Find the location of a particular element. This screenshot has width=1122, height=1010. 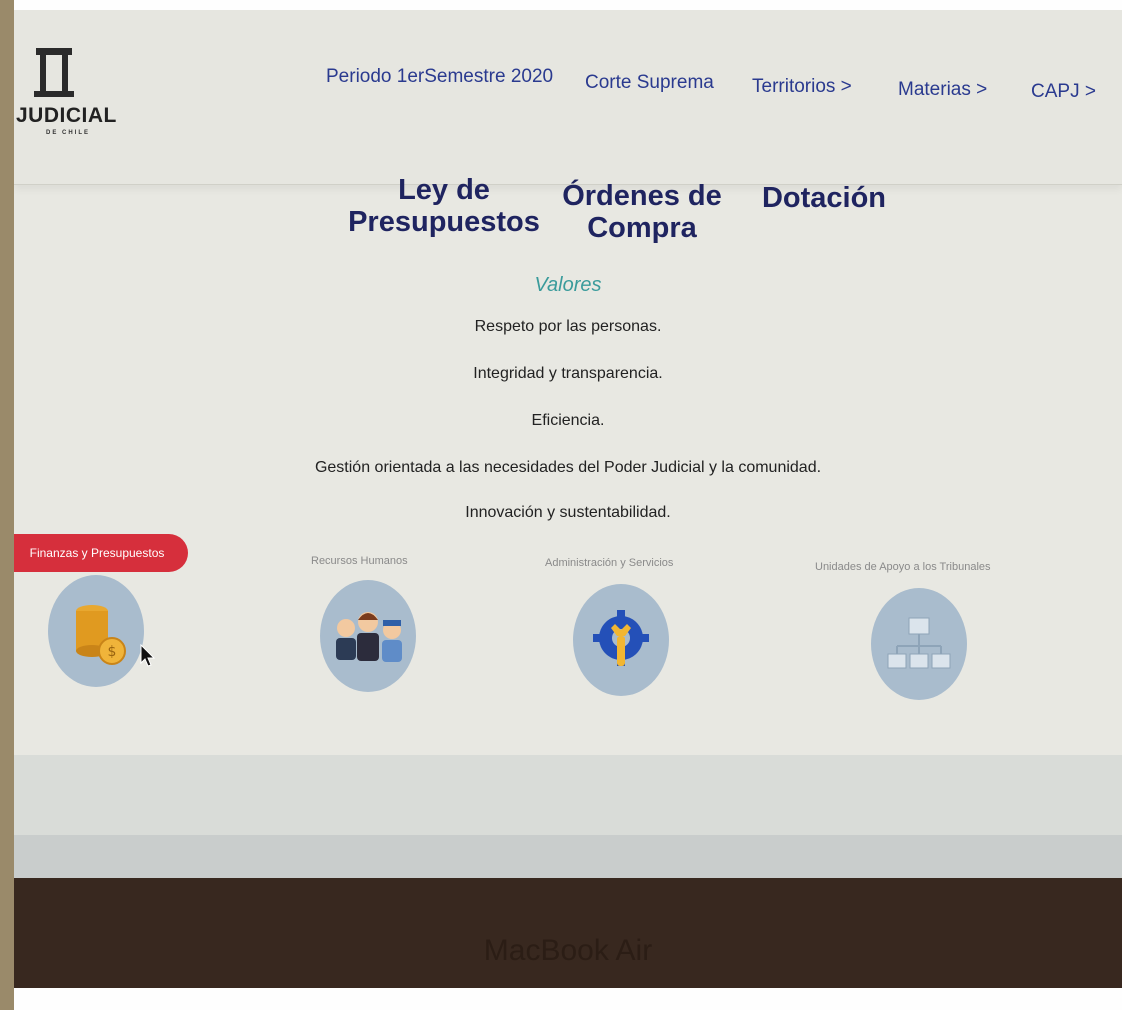

footer-strip is located at coordinates (568, 856).